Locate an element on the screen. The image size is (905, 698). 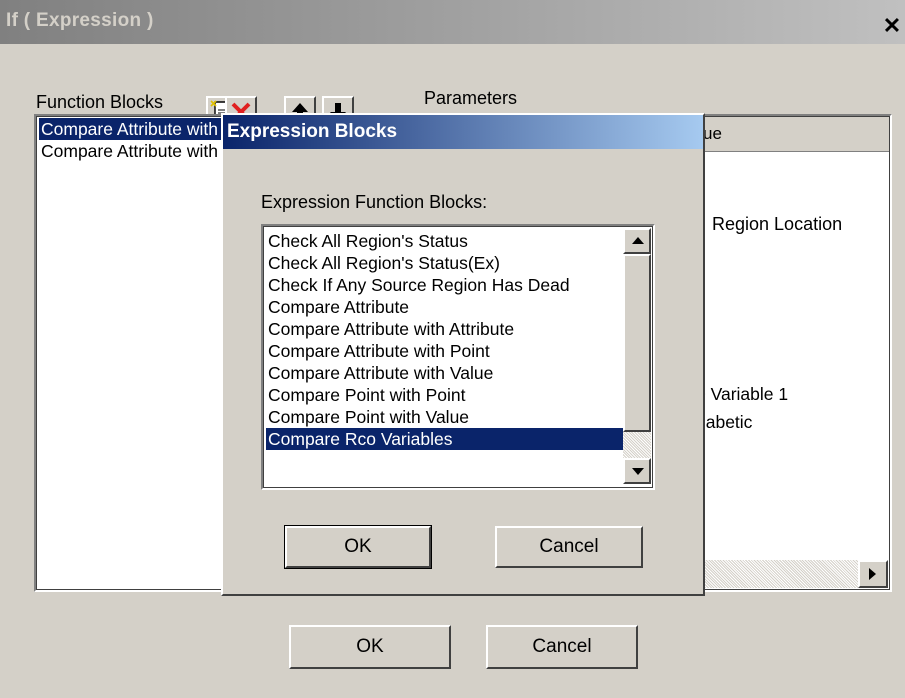
vertical-scrollbar is located at coordinates (637, 356).